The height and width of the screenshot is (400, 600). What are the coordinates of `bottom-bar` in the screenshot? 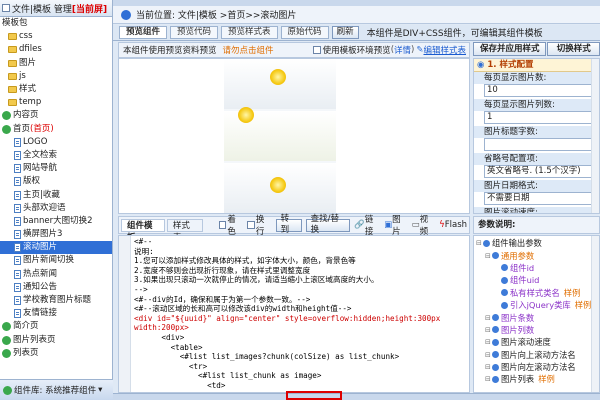 It's located at (356, 396).